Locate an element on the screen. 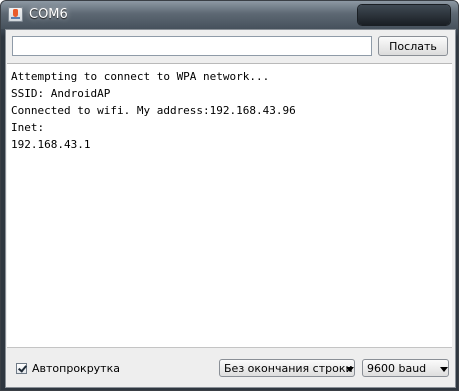 The width and height of the screenshot is (459, 391). autoscroll-toggle: Автопрокрутка is located at coordinates (68, 368).